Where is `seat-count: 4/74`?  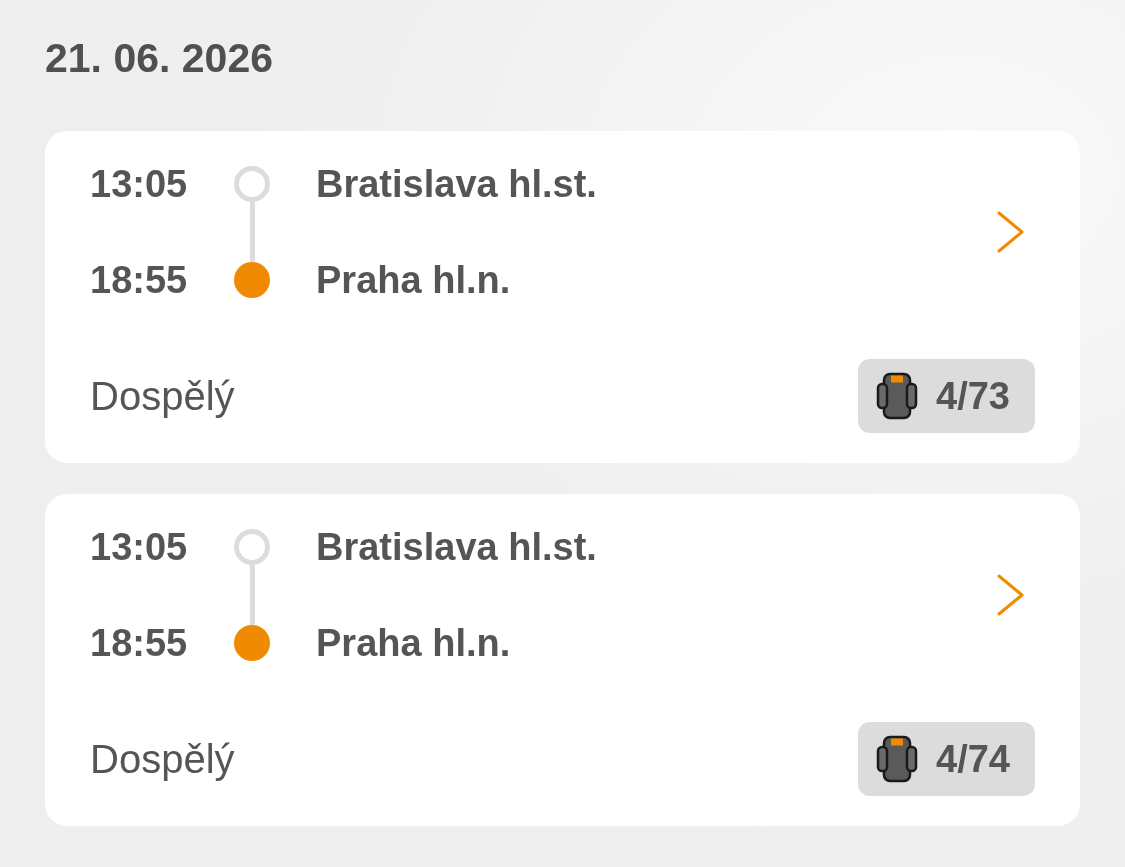 seat-count: 4/74 is located at coordinates (973, 759).